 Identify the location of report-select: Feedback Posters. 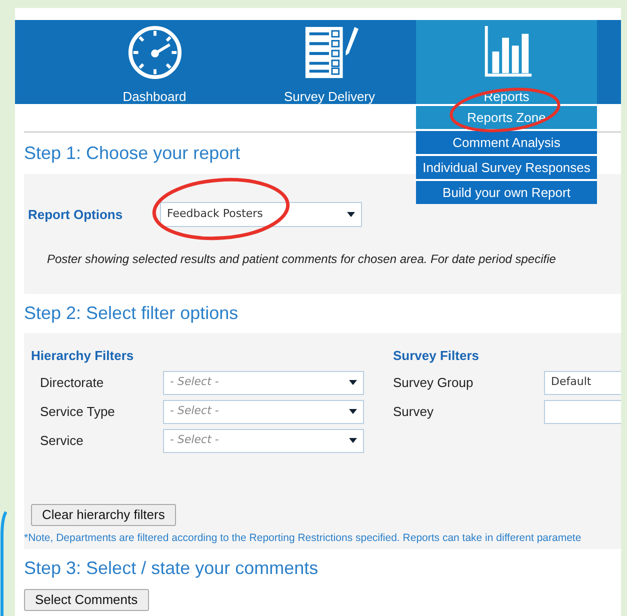
(261, 214).